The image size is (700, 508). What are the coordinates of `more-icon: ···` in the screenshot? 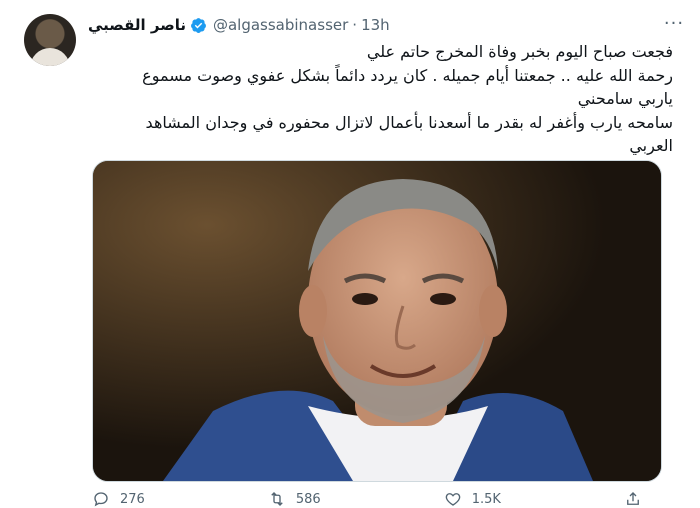 It's located at (674, 23).